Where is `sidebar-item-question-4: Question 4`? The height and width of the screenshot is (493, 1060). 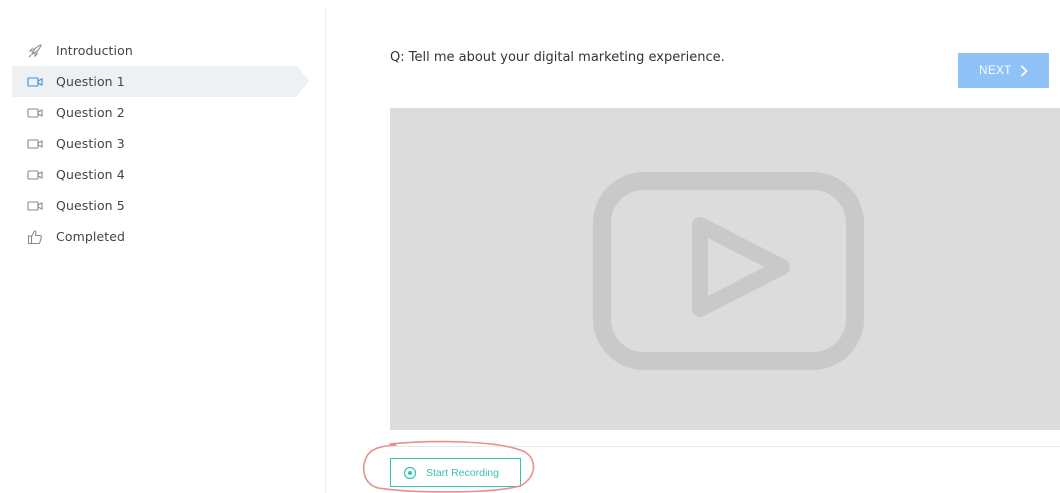 sidebar-item-question-4: Question 4 is located at coordinates (154, 174).